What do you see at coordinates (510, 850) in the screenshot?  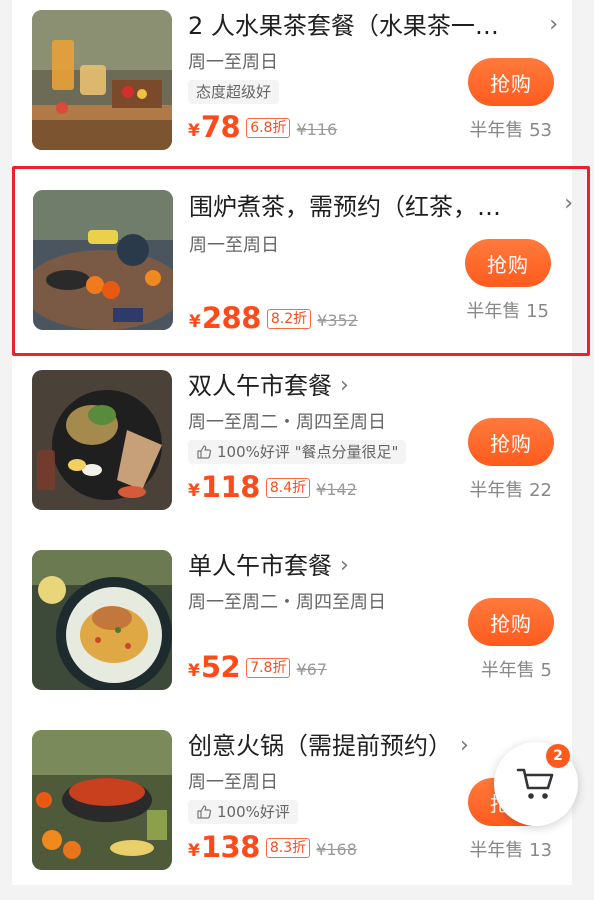 I see `sold-count: 半年售 13` at bounding box center [510, 850].